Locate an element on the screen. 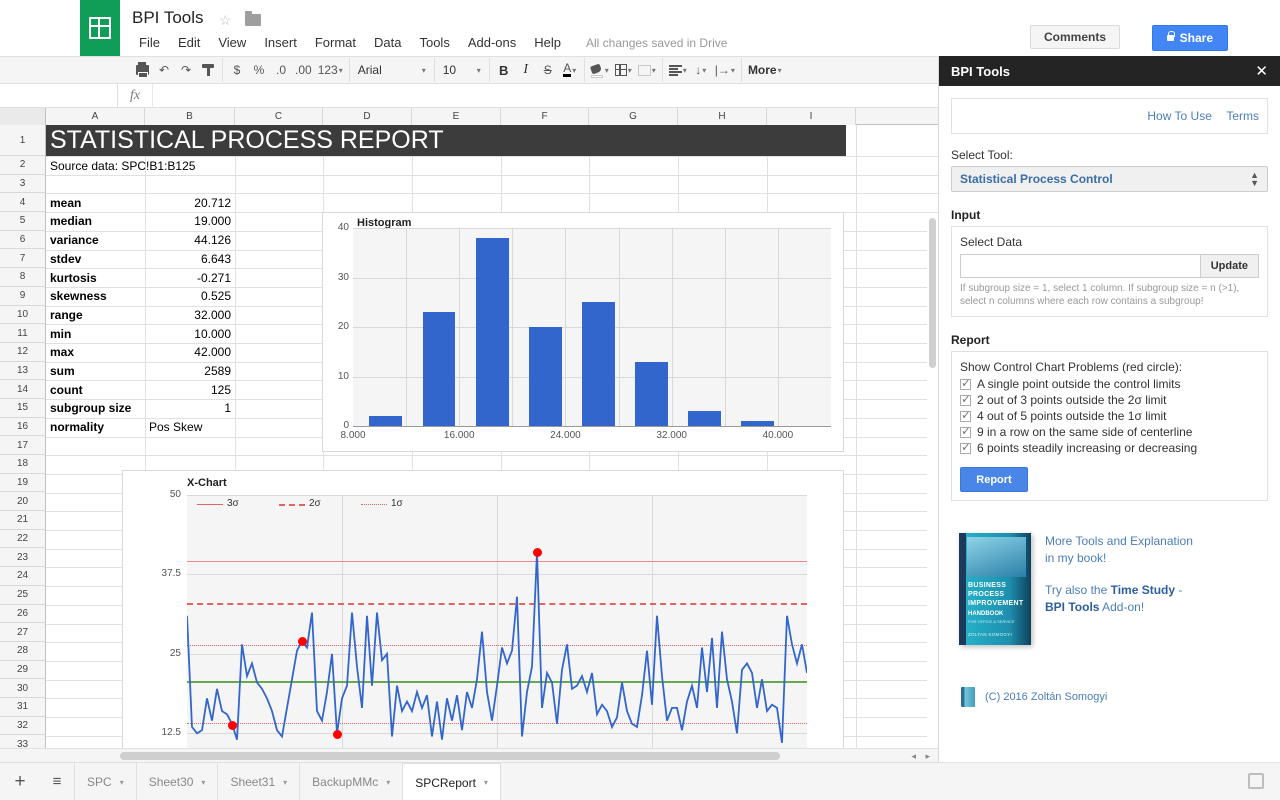  row-header-1: 1 is located at coordinates (23, 140).